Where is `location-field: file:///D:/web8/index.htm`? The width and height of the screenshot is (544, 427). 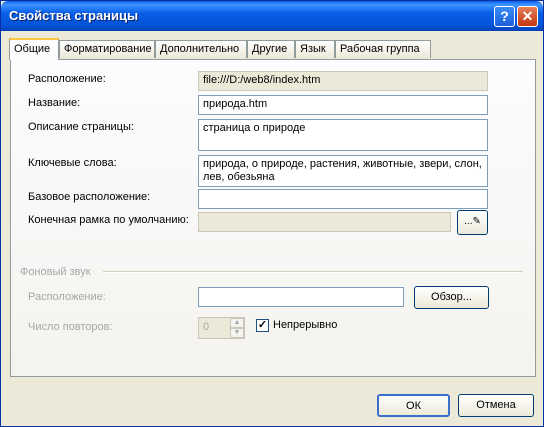
location-field: file:///D:/web8/index.htm is located at coordinates (343, 81).